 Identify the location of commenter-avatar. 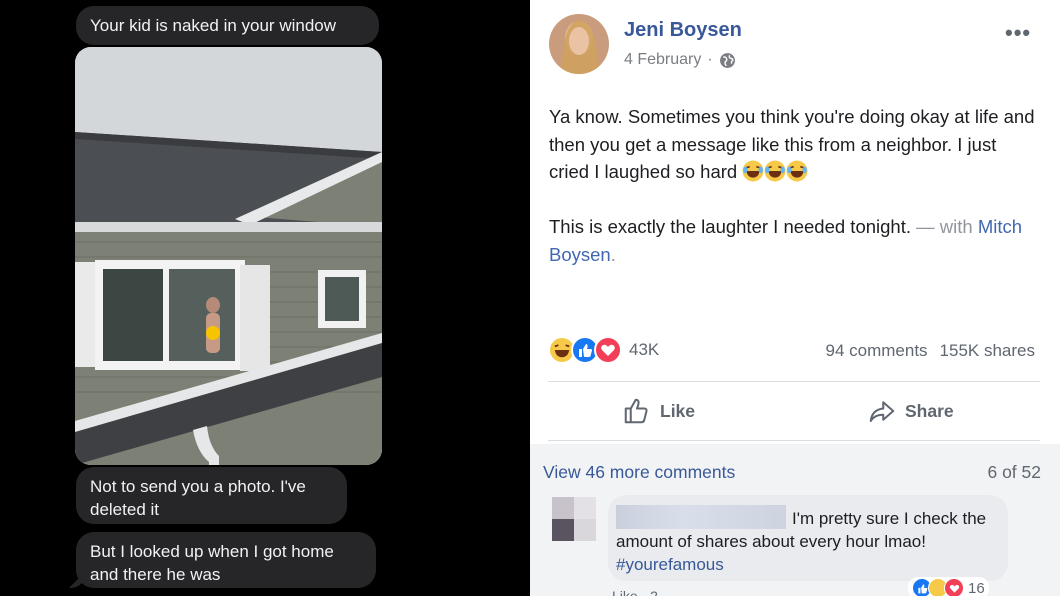
(574, 519).